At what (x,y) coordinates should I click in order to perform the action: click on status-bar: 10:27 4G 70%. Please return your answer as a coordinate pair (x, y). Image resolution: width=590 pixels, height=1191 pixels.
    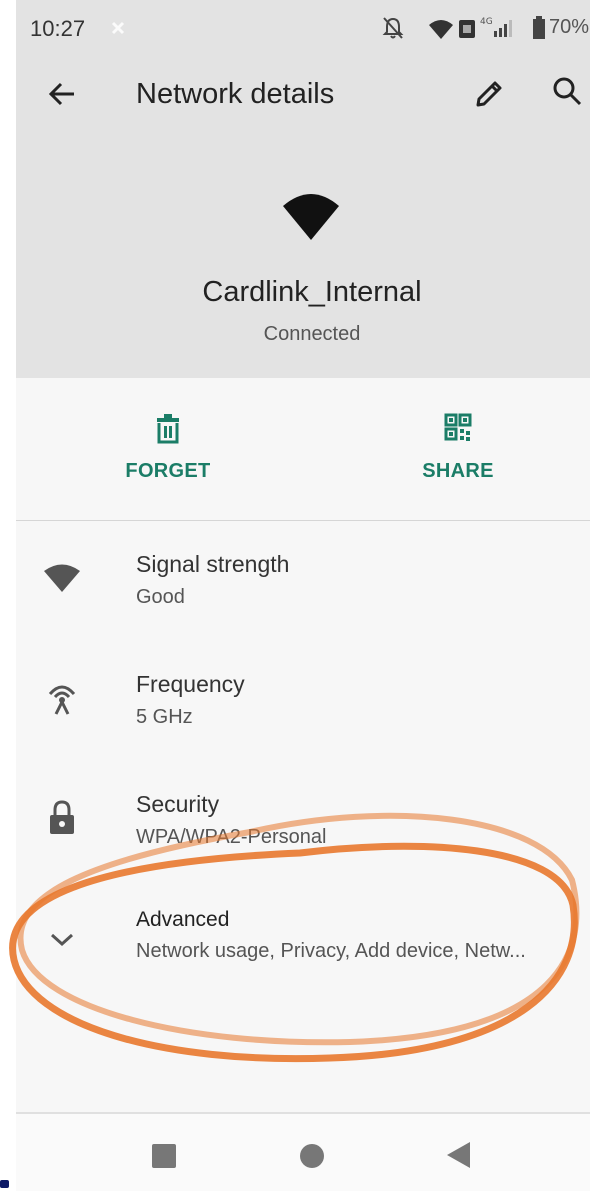
    Looking at the image, I should click on (303, 28).